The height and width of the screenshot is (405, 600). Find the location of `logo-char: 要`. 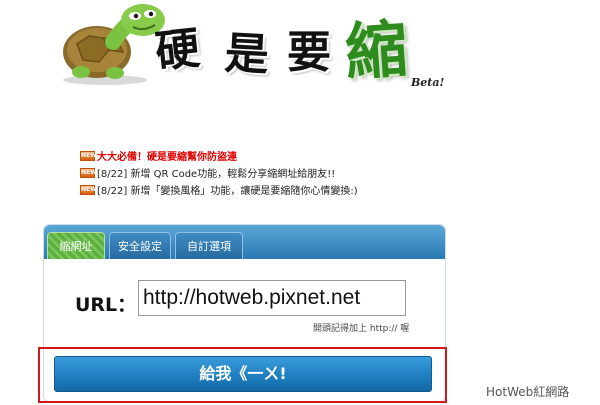

logo-char: 要 is located at coordinates (309, 52).